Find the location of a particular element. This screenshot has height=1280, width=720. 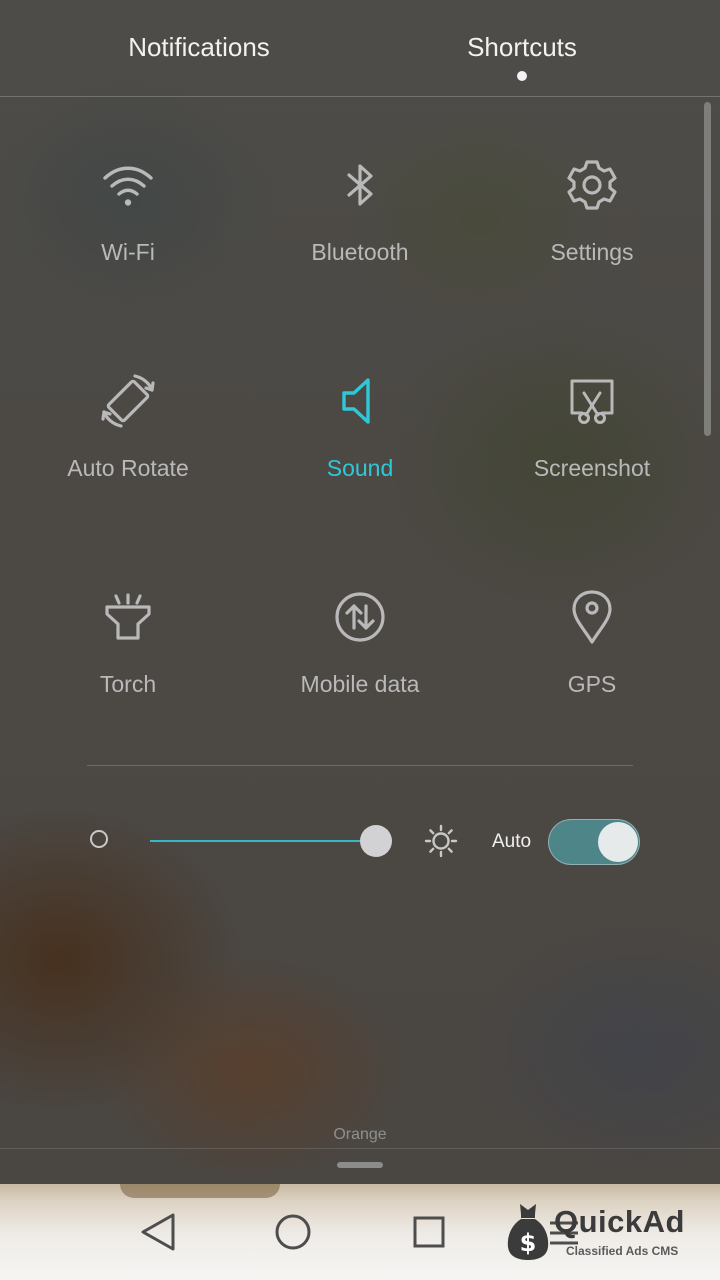

auto-brightness-toggle-knob is located at coordinates (618, 842).